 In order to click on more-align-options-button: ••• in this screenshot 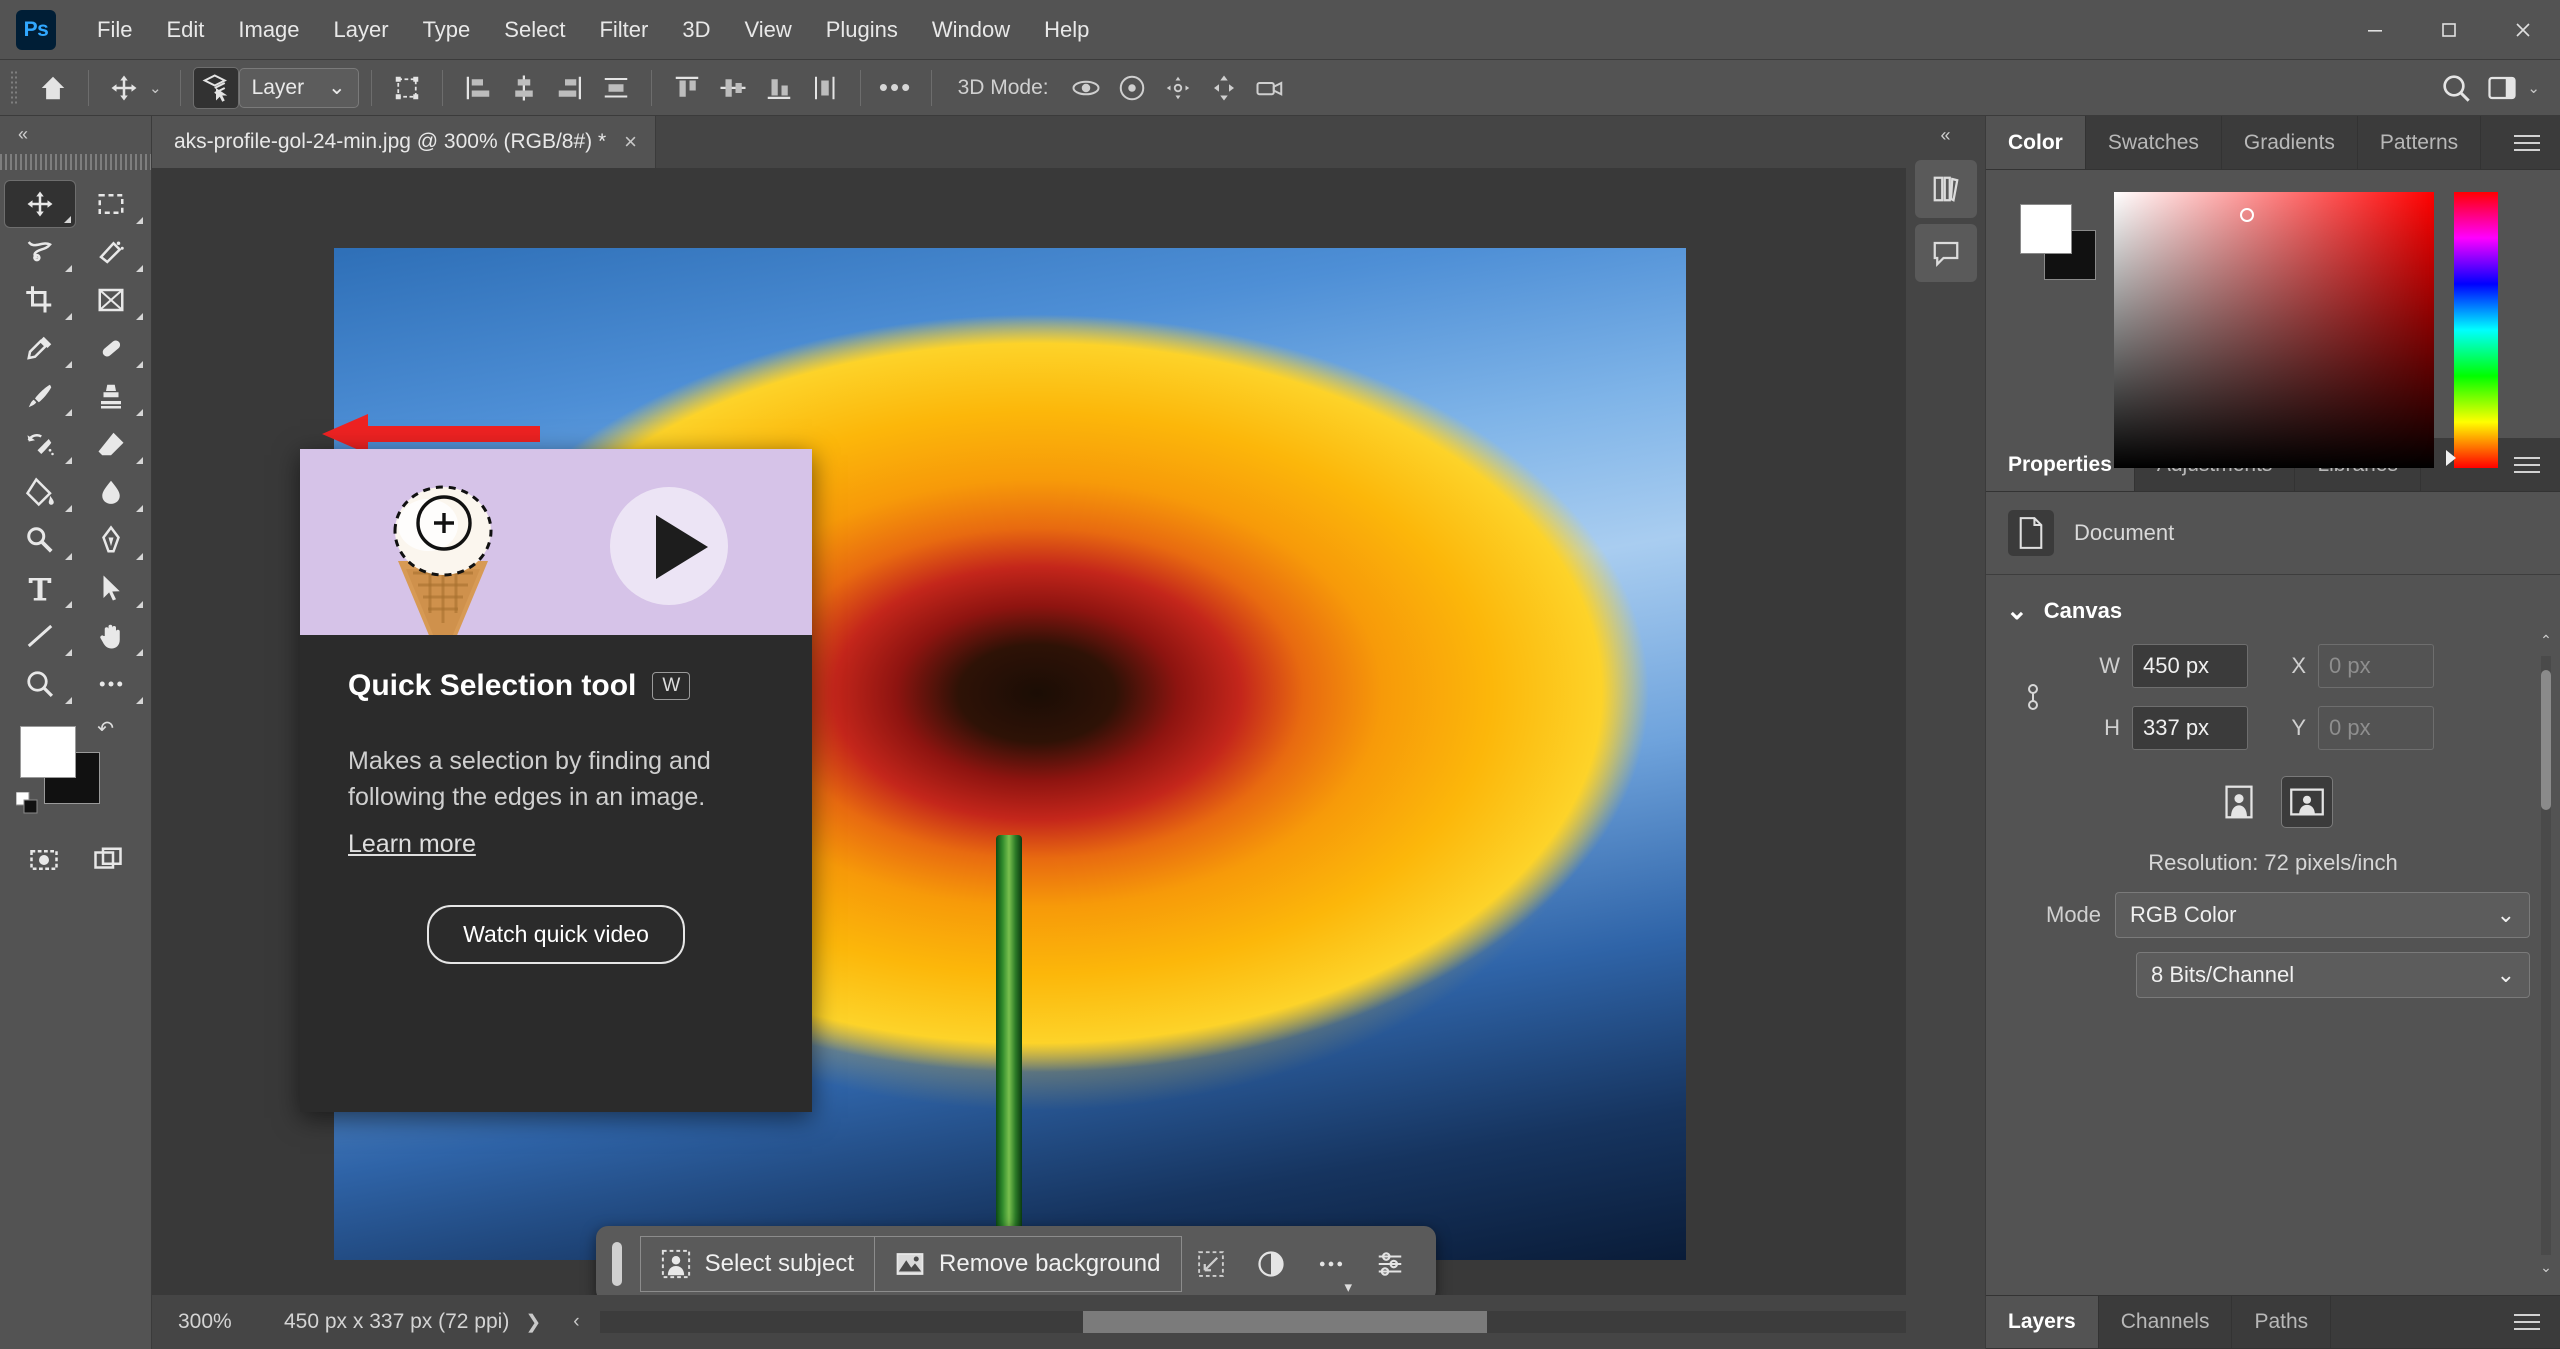, I will do `click(896, 88)`.